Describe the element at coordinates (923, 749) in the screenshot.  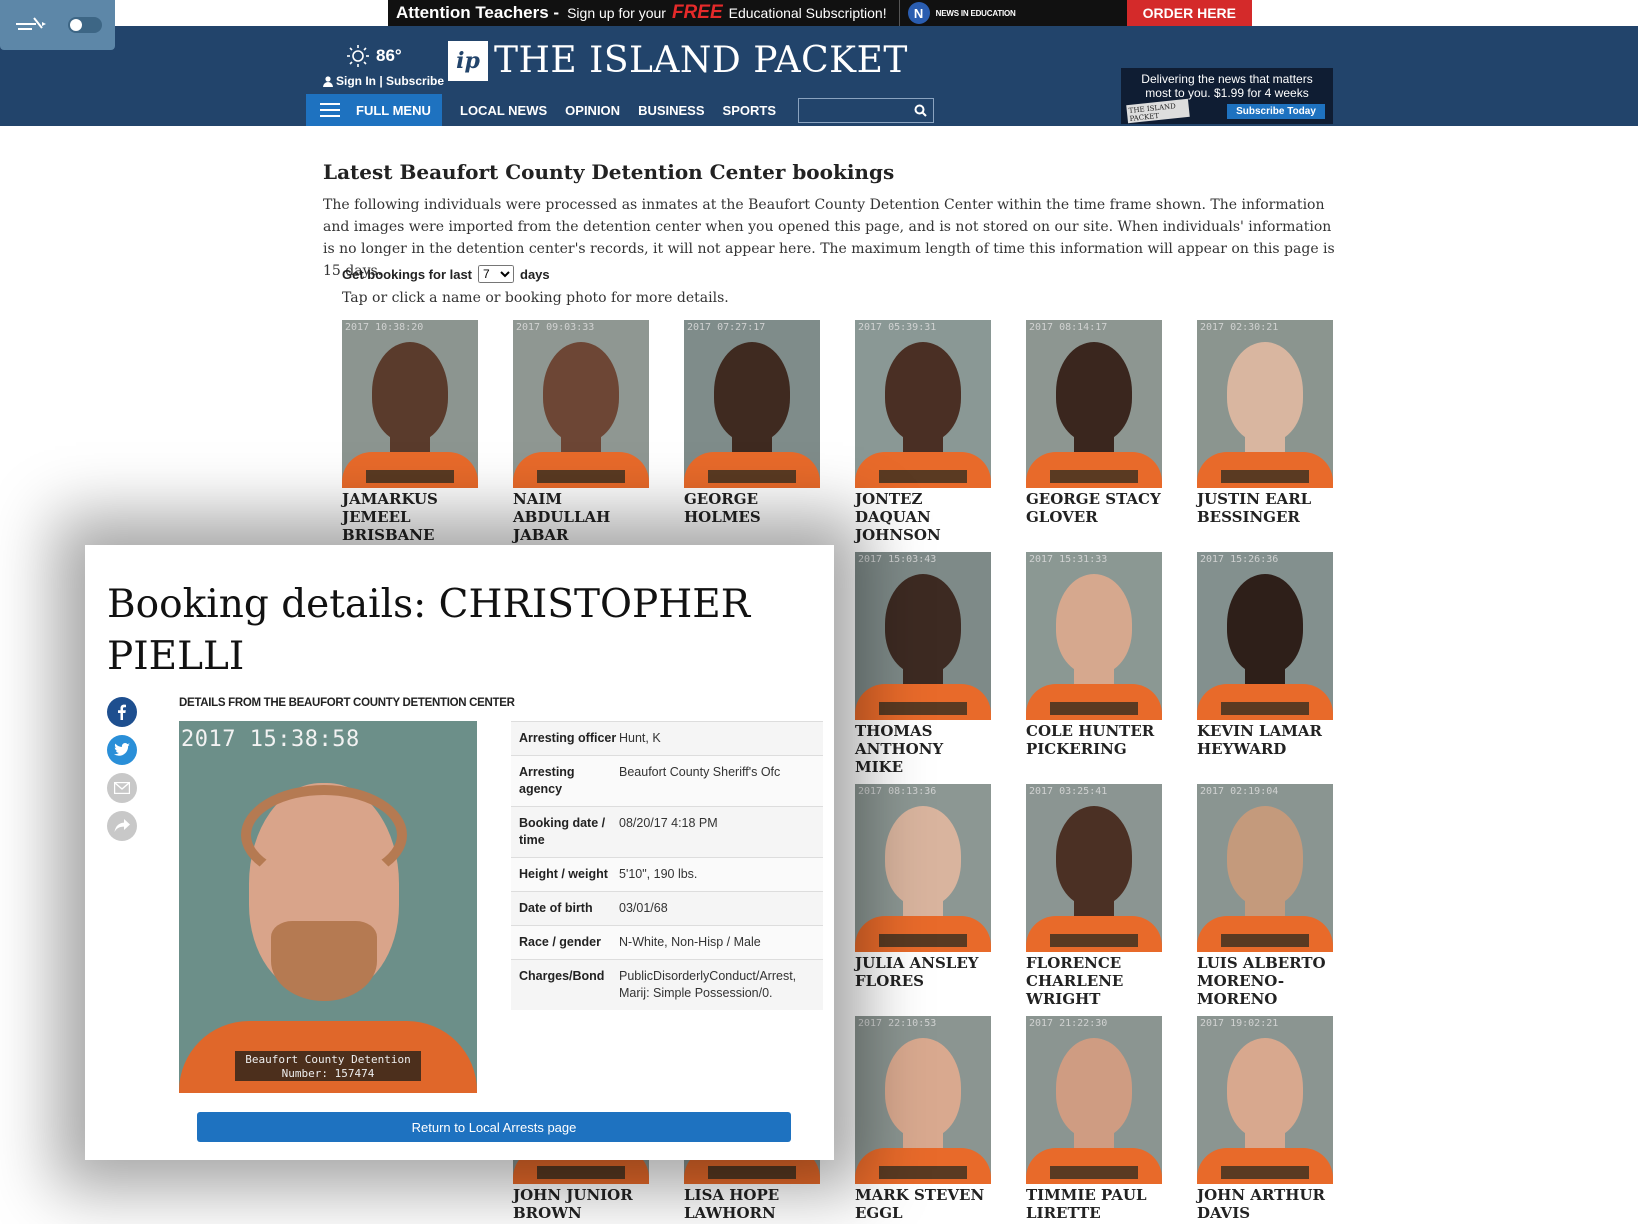
I see `booking-name: THOMAS ANTHONY MIKE` at that location.